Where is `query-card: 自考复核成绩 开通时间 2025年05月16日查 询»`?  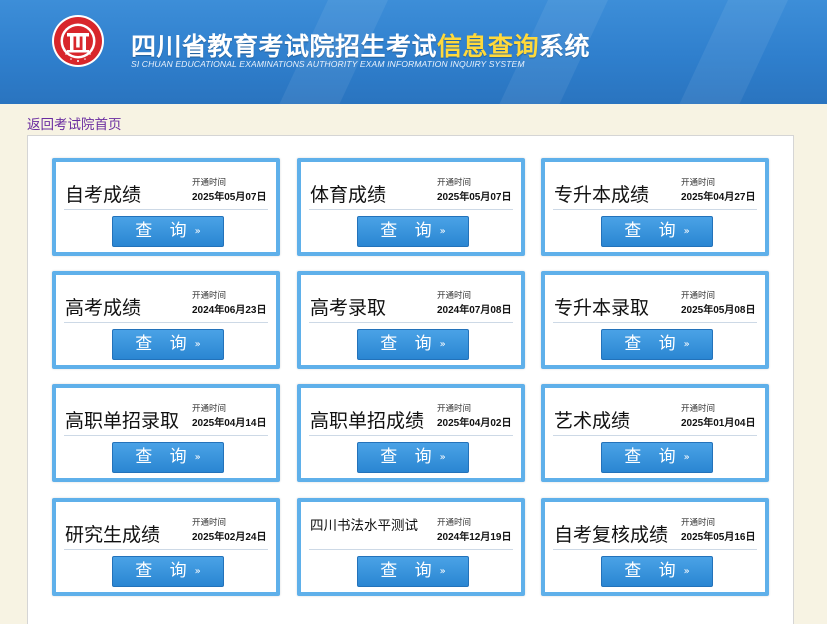 query-card: 自考复核成绩 开通时间 2025年05月16日查 询» is located at coordinates (655, 547).